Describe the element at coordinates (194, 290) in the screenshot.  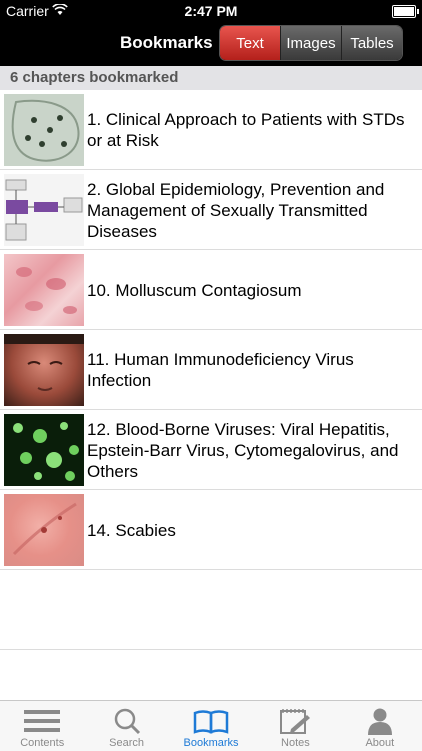
I see `bookmark-title: 10. Molluscum Contagiosum` at that location.